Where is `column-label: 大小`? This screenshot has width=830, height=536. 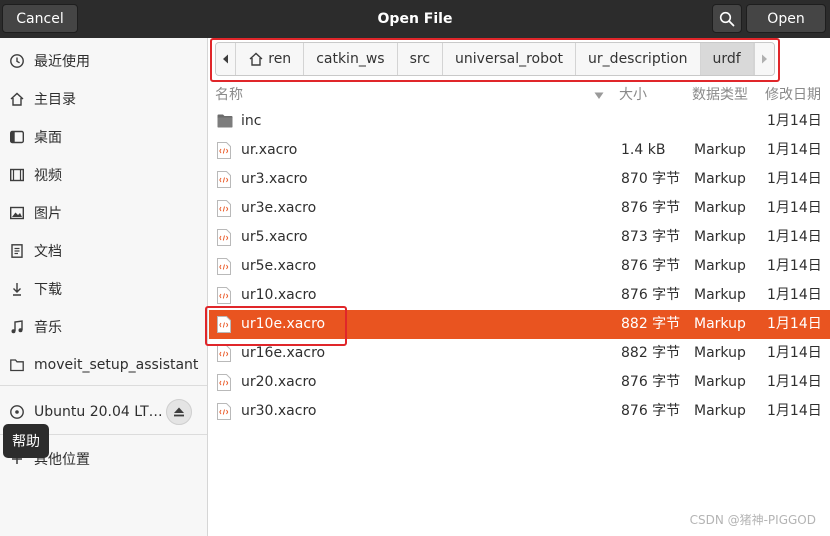
column-label: 大小 is located at coordinates (633, 95).